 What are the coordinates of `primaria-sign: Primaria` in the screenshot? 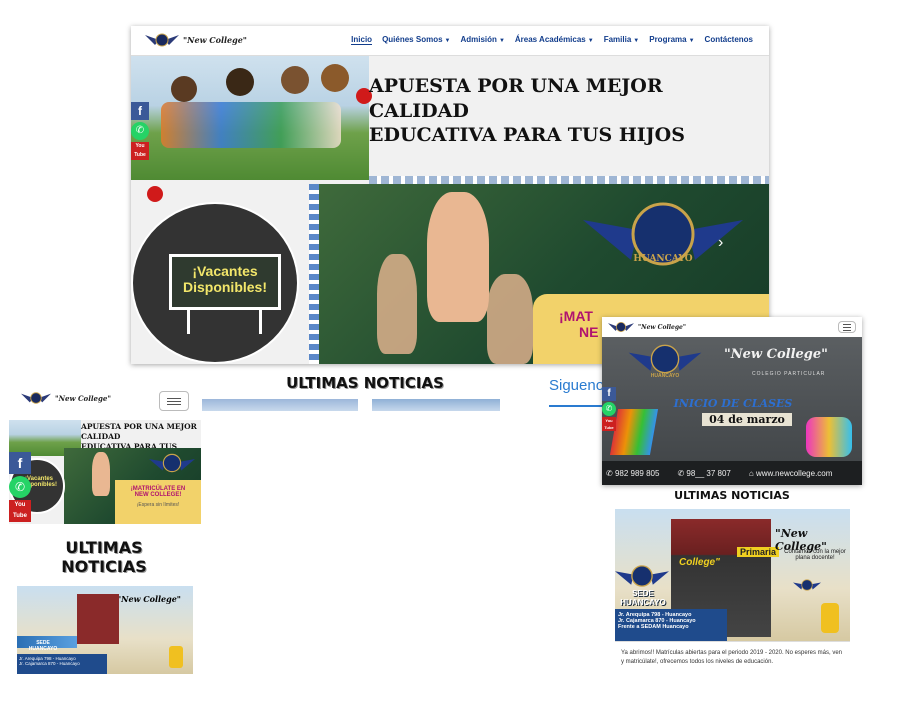 It's located at (758, 552).